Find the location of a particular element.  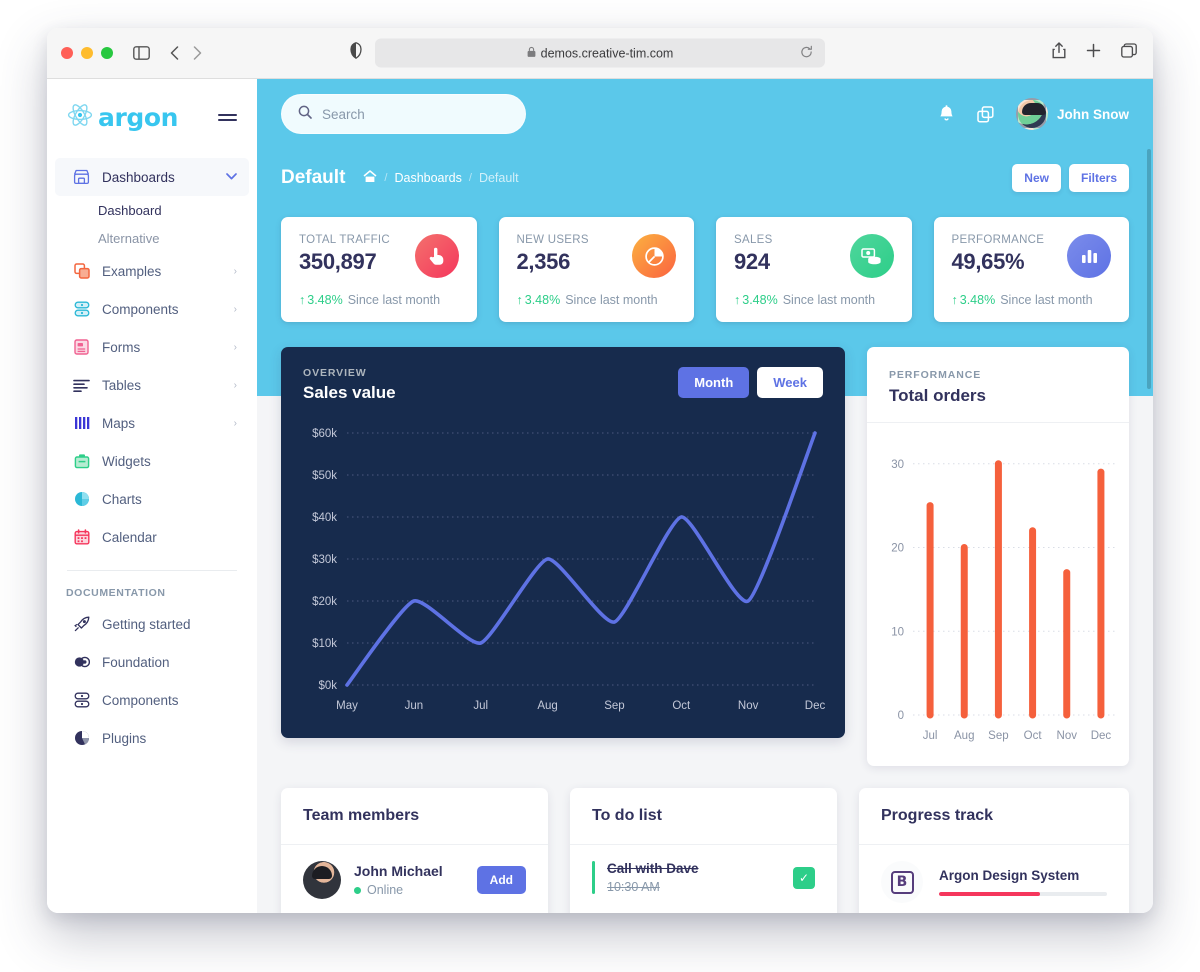

hamburger-icon is located at coordinates (227, 117).